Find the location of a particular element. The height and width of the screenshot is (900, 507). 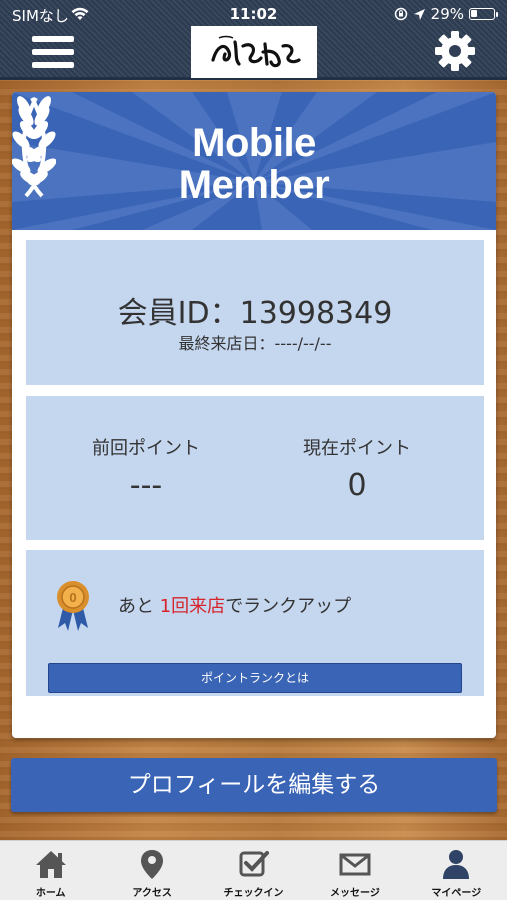

user-icon is located at coordinates (456, 864).